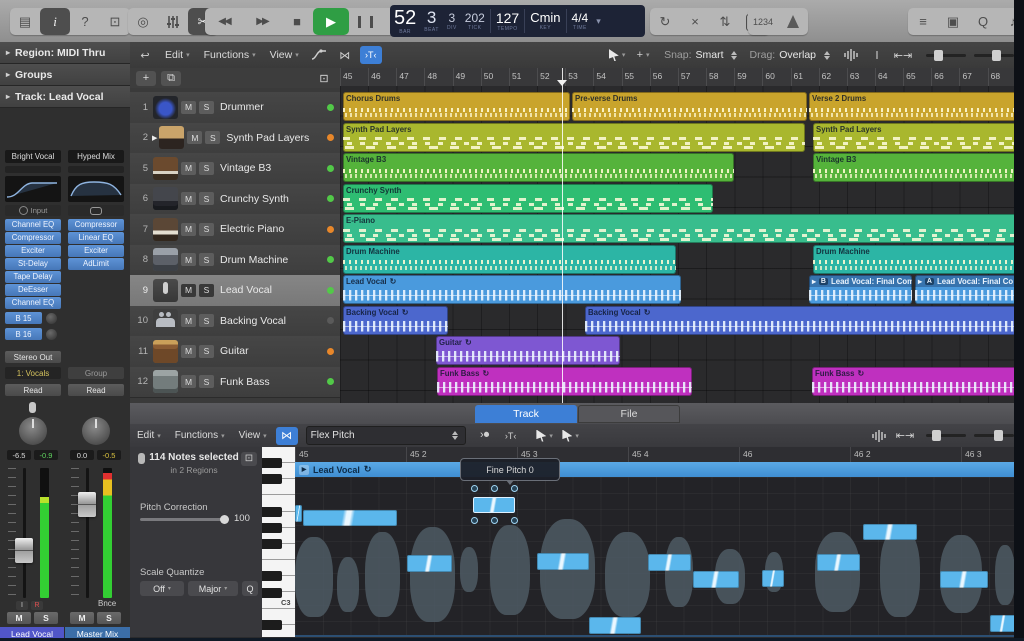  What do you see at coordinates (528, 350) in the screenshot?
I see `region-guitar: Guitar ↻` at bounding box center [528, 350].